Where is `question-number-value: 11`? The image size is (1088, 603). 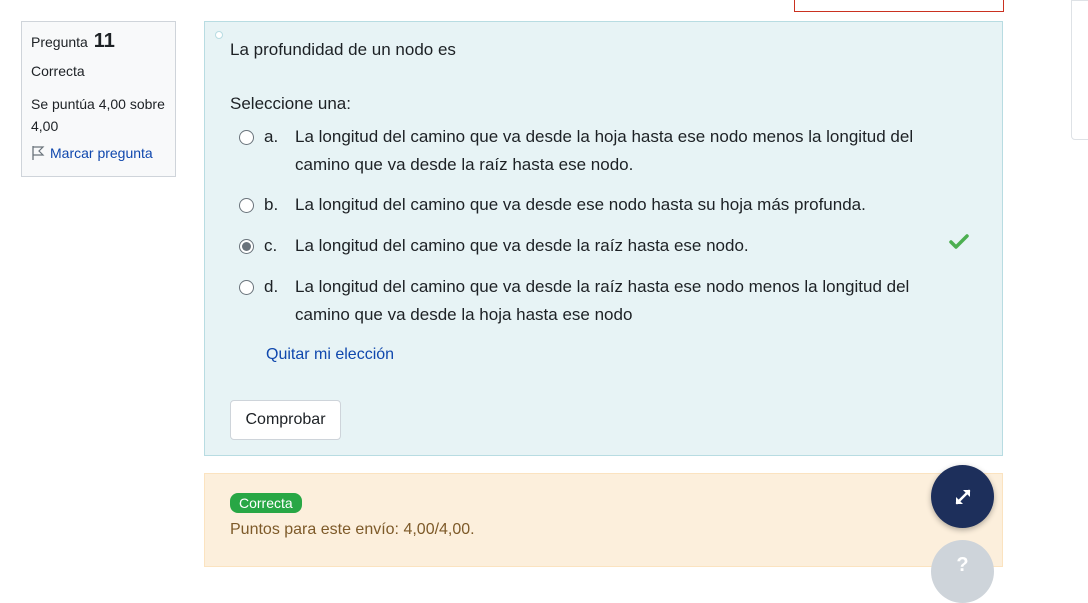
question-number-value: 11 is located at coordinates (104, 41).